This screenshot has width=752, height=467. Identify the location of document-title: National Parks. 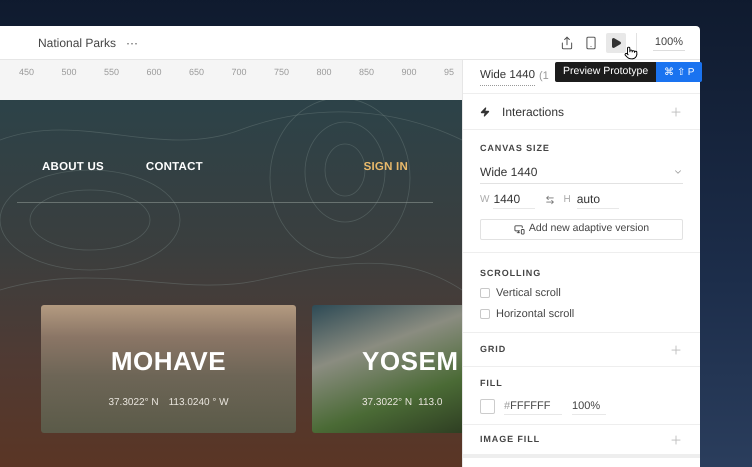
(77, 43).